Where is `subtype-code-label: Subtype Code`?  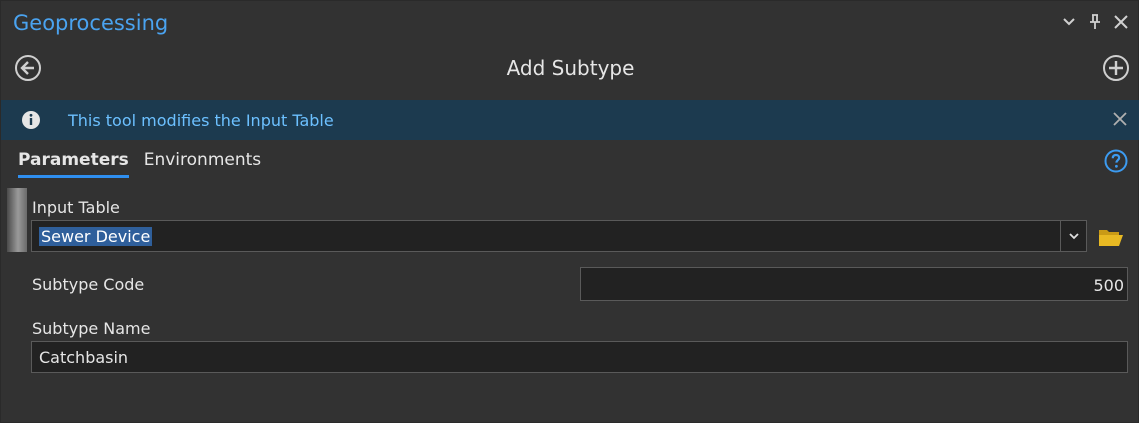
subtype-code-label: Subtype Code is located at coordinates (88, 284).